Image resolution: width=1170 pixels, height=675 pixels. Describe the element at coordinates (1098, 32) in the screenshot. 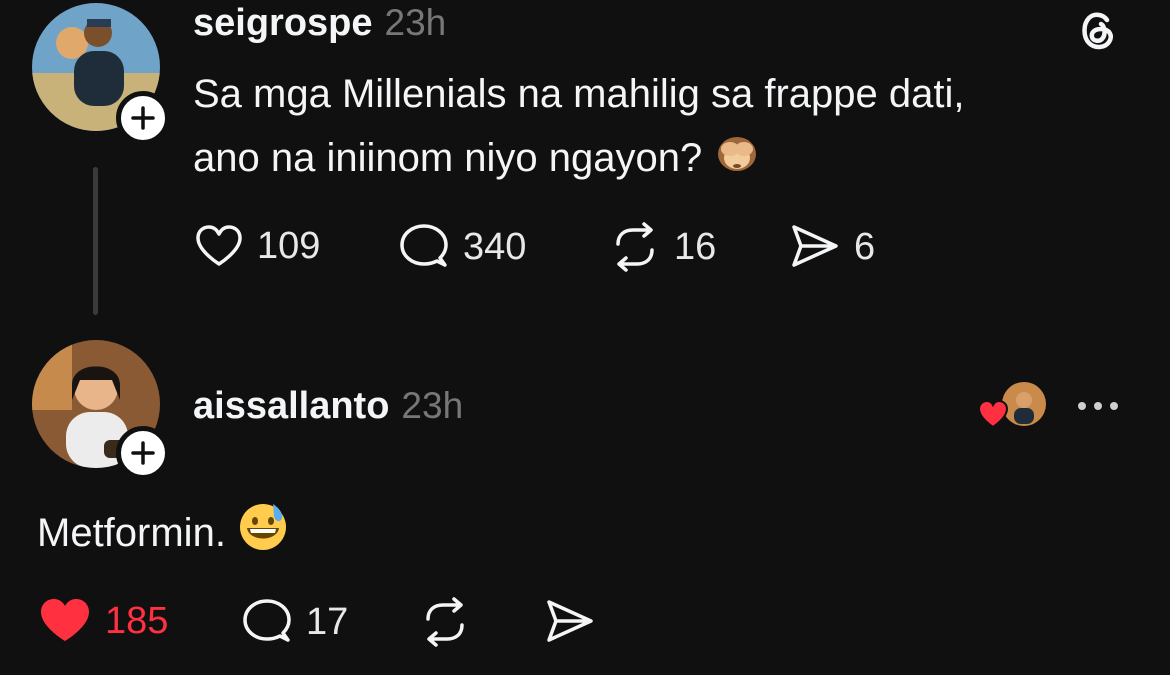

I see `threads-logo-icon` at that location.